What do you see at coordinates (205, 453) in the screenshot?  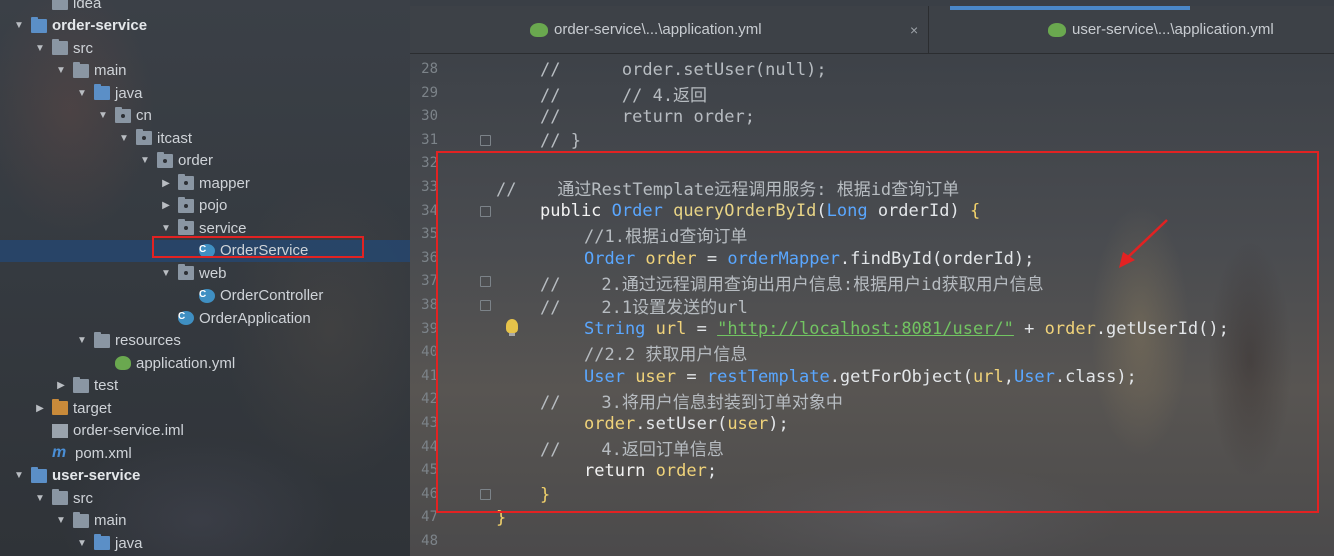 I see `tree-item: m pom.xml` at bounding box center [205, 453].